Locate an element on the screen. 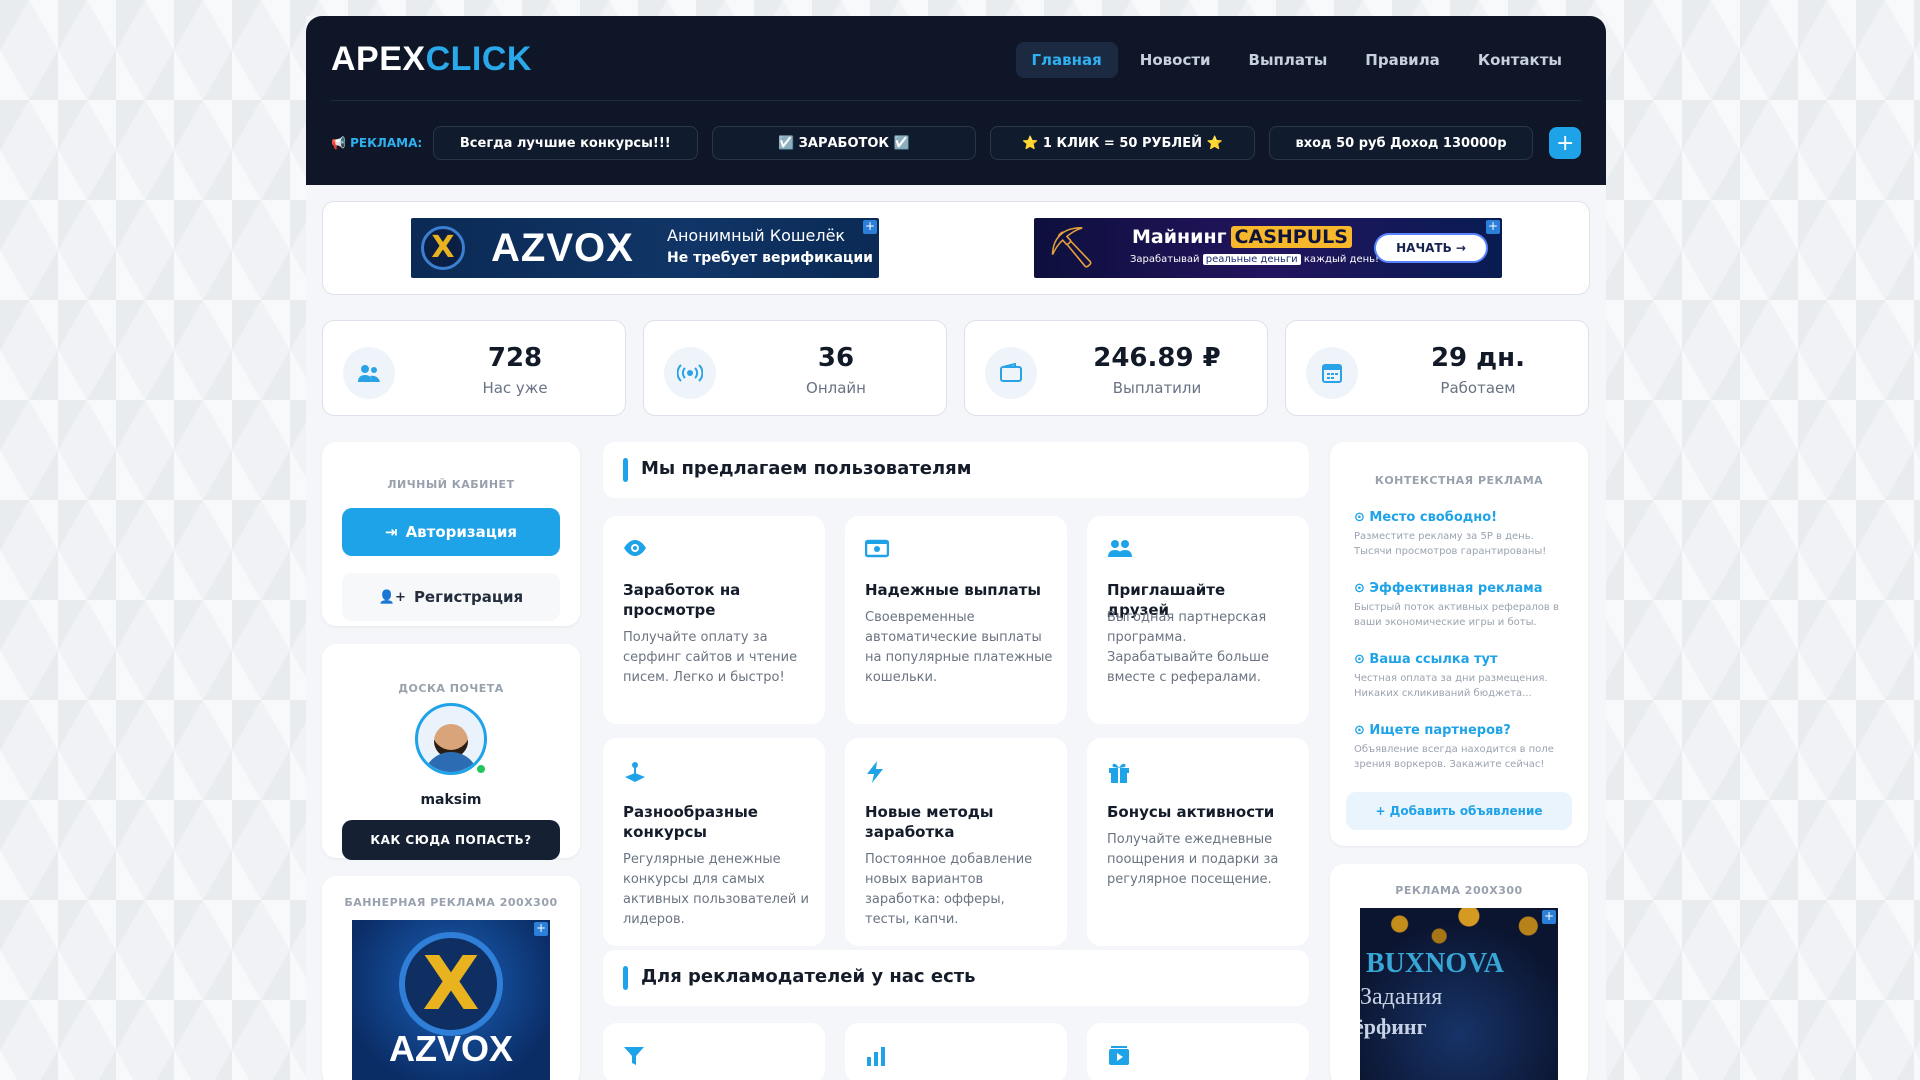 The height and width of the screenshot is (1080, 1920). login-button: ⇥ Авторизация is located at coordinates (451, 532).